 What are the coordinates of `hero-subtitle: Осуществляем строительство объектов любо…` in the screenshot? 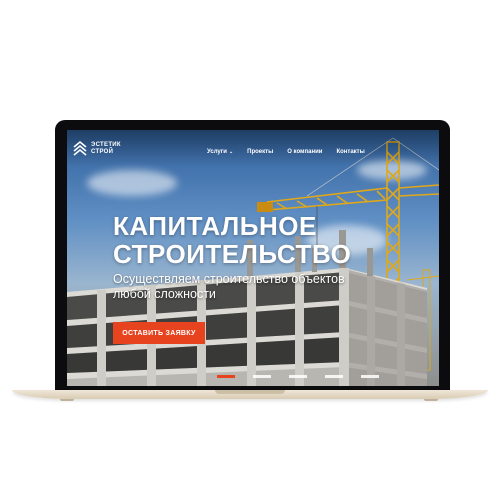 It's located at (229, 286).